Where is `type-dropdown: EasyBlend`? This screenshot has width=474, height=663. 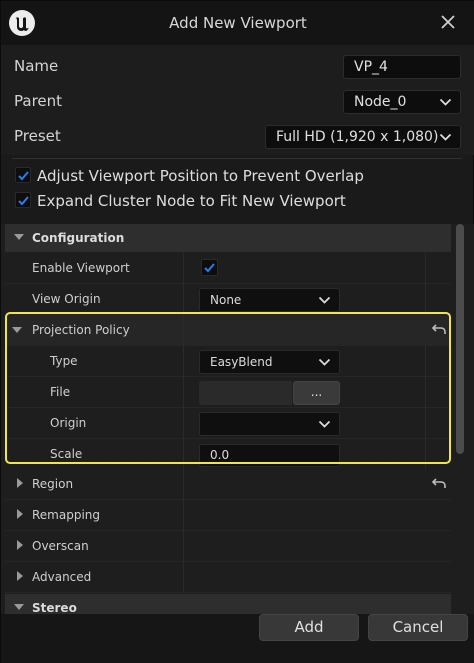
type-dropdown: EasyBlend is located at coordinates (269, 362).